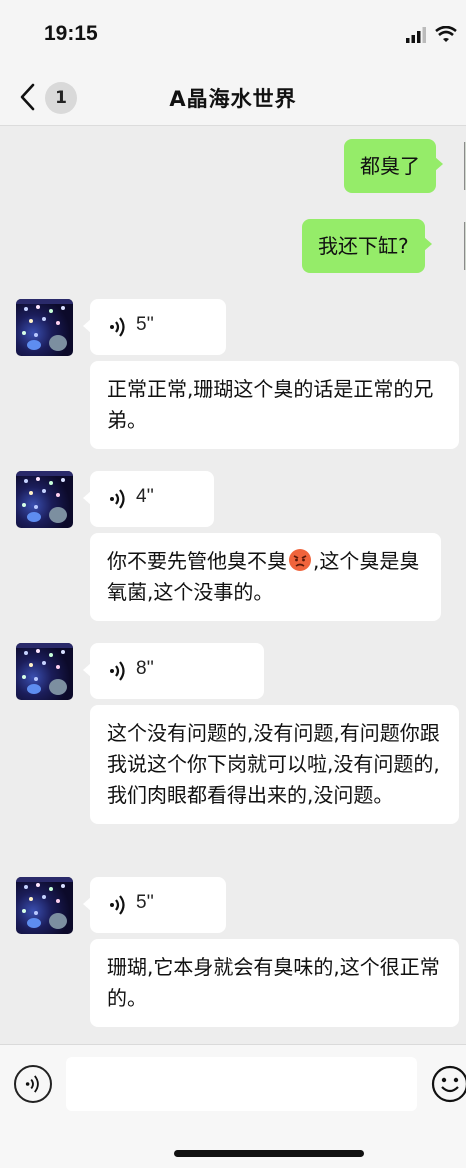 The width and height of the screenshot is (466, 1168). I want to click on status-time: 19:15, so click(71, 33).